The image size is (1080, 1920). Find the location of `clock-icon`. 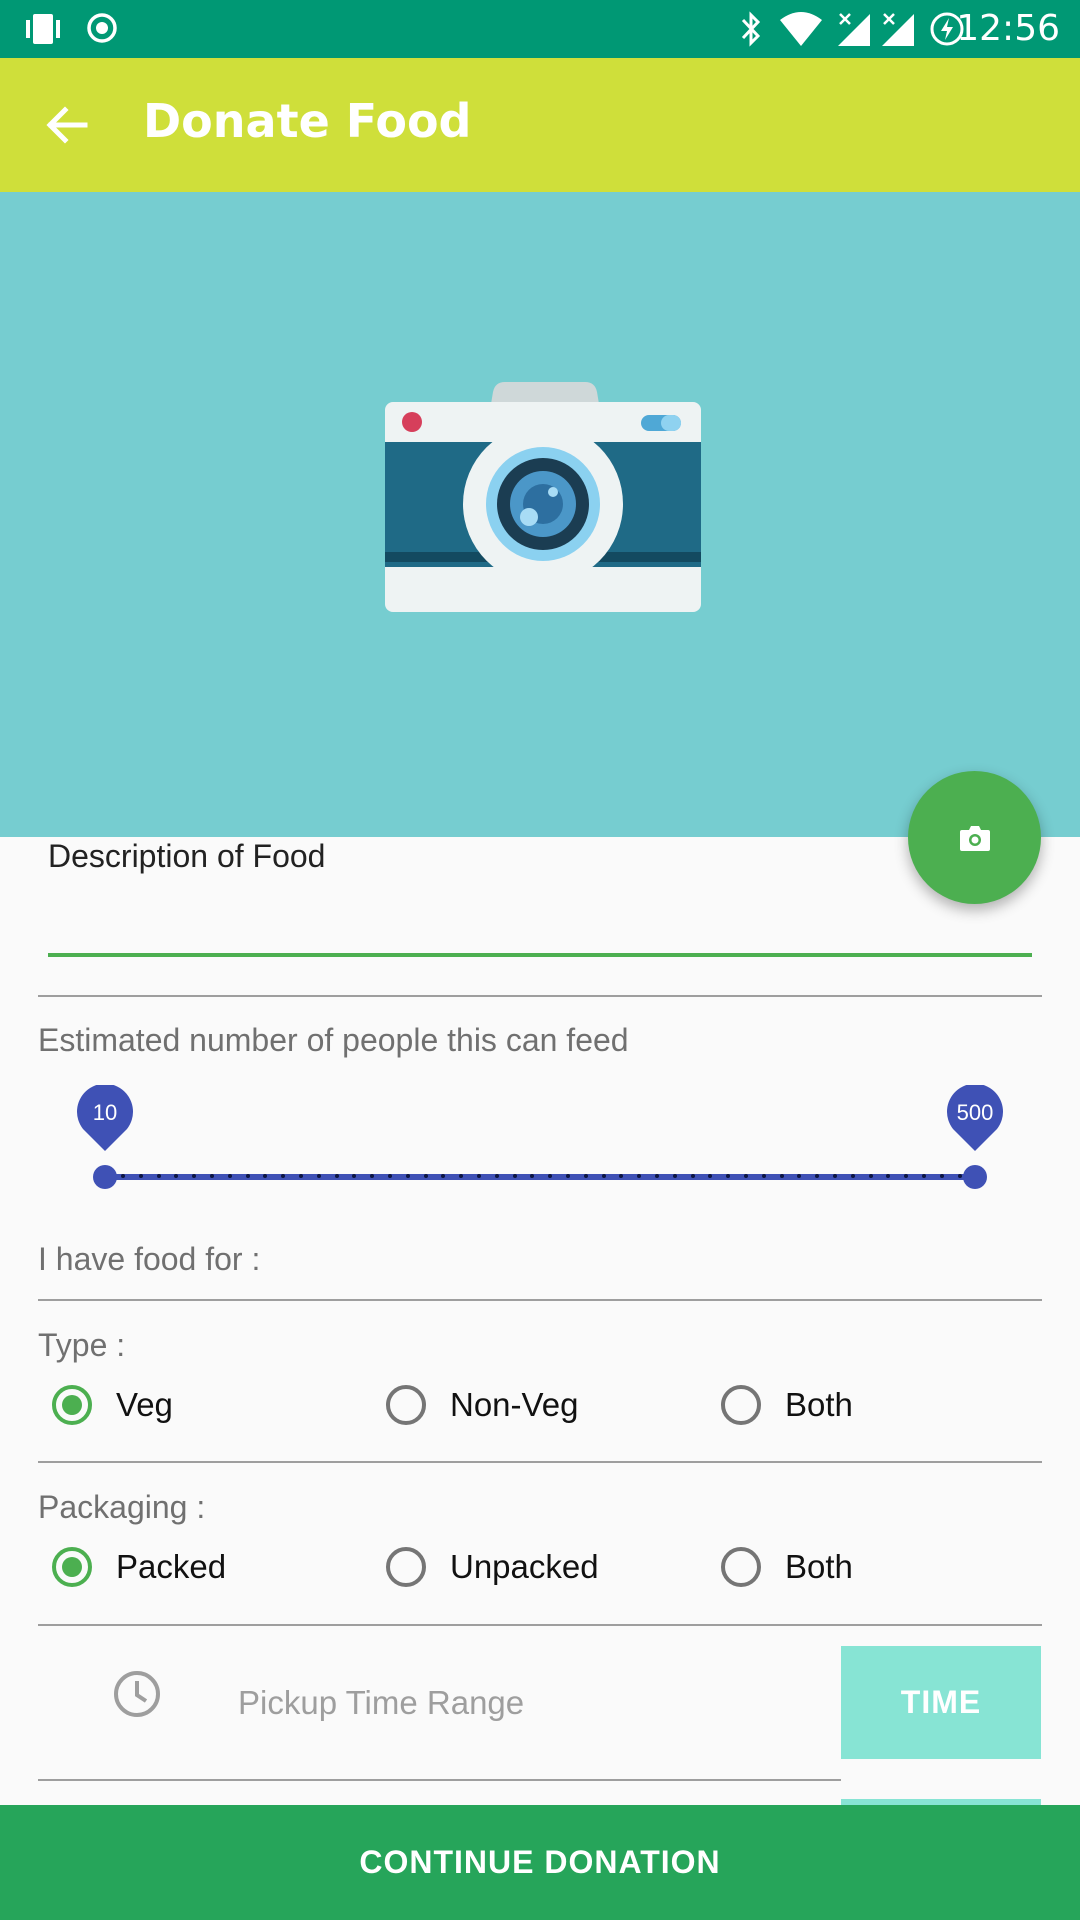

clock-icon is located at coordinates (137, 1694).